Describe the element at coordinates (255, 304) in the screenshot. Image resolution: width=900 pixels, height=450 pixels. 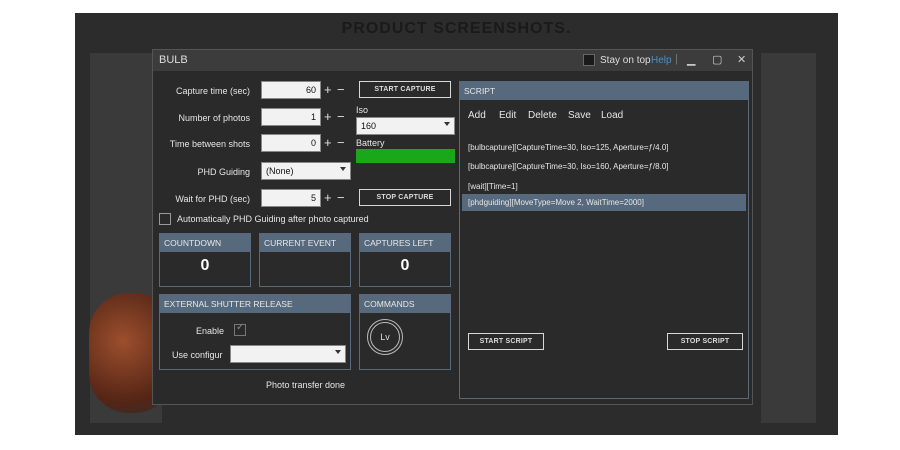
I see `external-shutter-title: EXTERNAL SHUTTER RELEASE` at that location.